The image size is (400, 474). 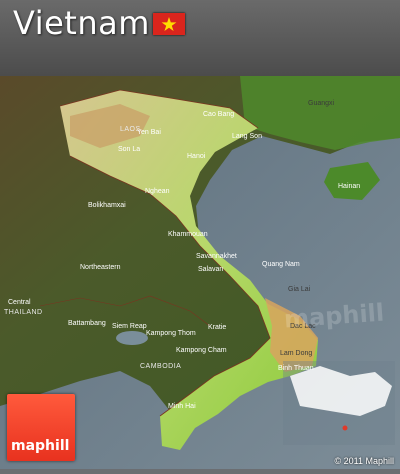 What do you see at coordinates (210, 269) in the screenshot?
I see `label-salavan: Salavan` at bounding box center [210, 269].